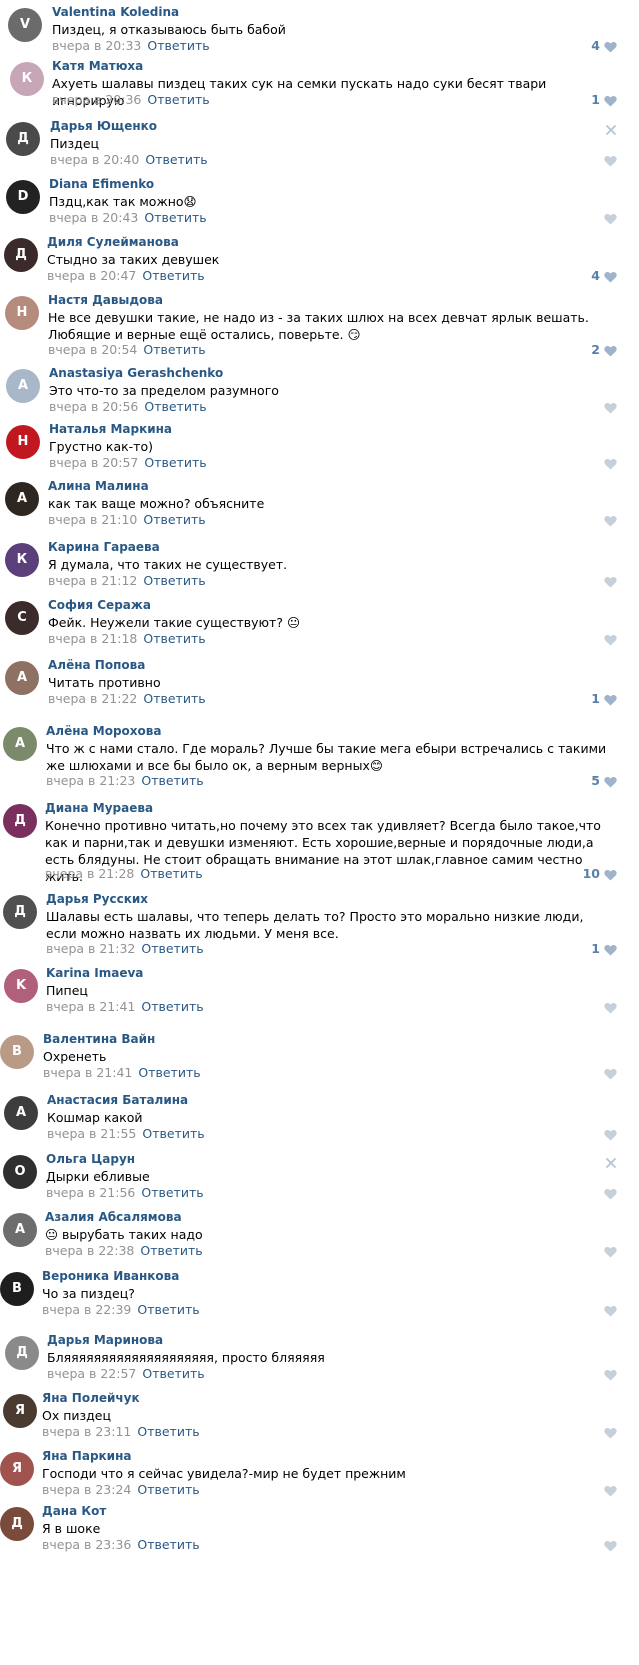 This screenshot has width=639, height=1665. What do you see at coordinates (86, 1309) in the screenshot?
I see `comment-date: вчера в 22:39` at bounding box center [86, 1309].